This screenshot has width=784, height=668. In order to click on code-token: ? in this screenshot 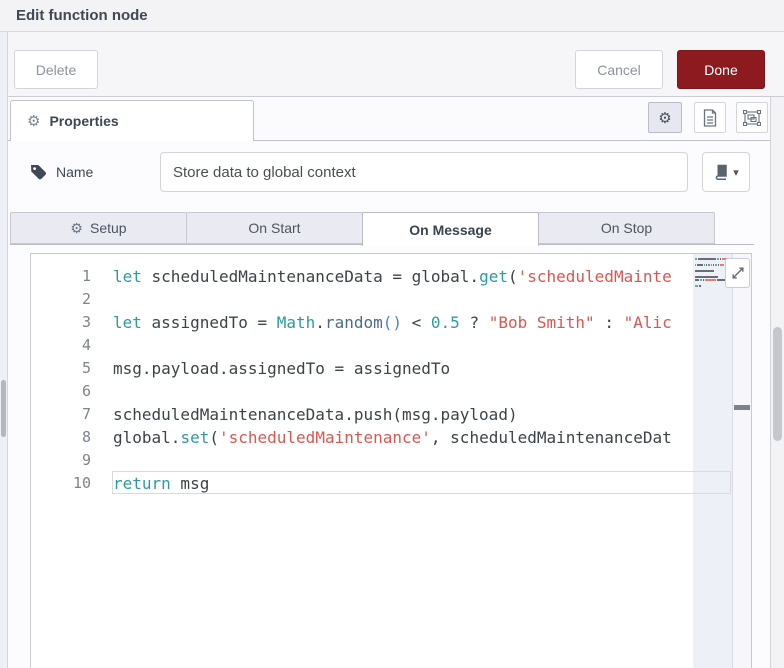, I will do `click(474, 322)`.